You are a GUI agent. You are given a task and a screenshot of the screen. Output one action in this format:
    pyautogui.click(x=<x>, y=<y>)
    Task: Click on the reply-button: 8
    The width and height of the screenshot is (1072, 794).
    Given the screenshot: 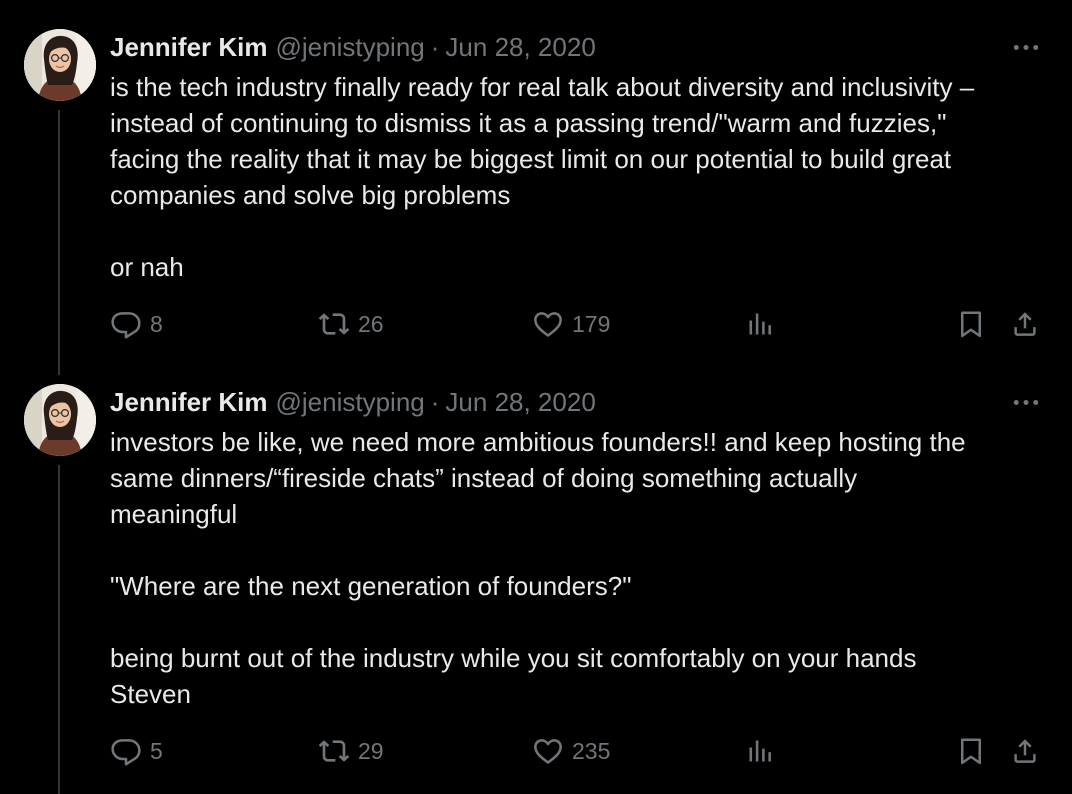 What is the action you would take?
    pyautogui.click(x=136, y=324)
    